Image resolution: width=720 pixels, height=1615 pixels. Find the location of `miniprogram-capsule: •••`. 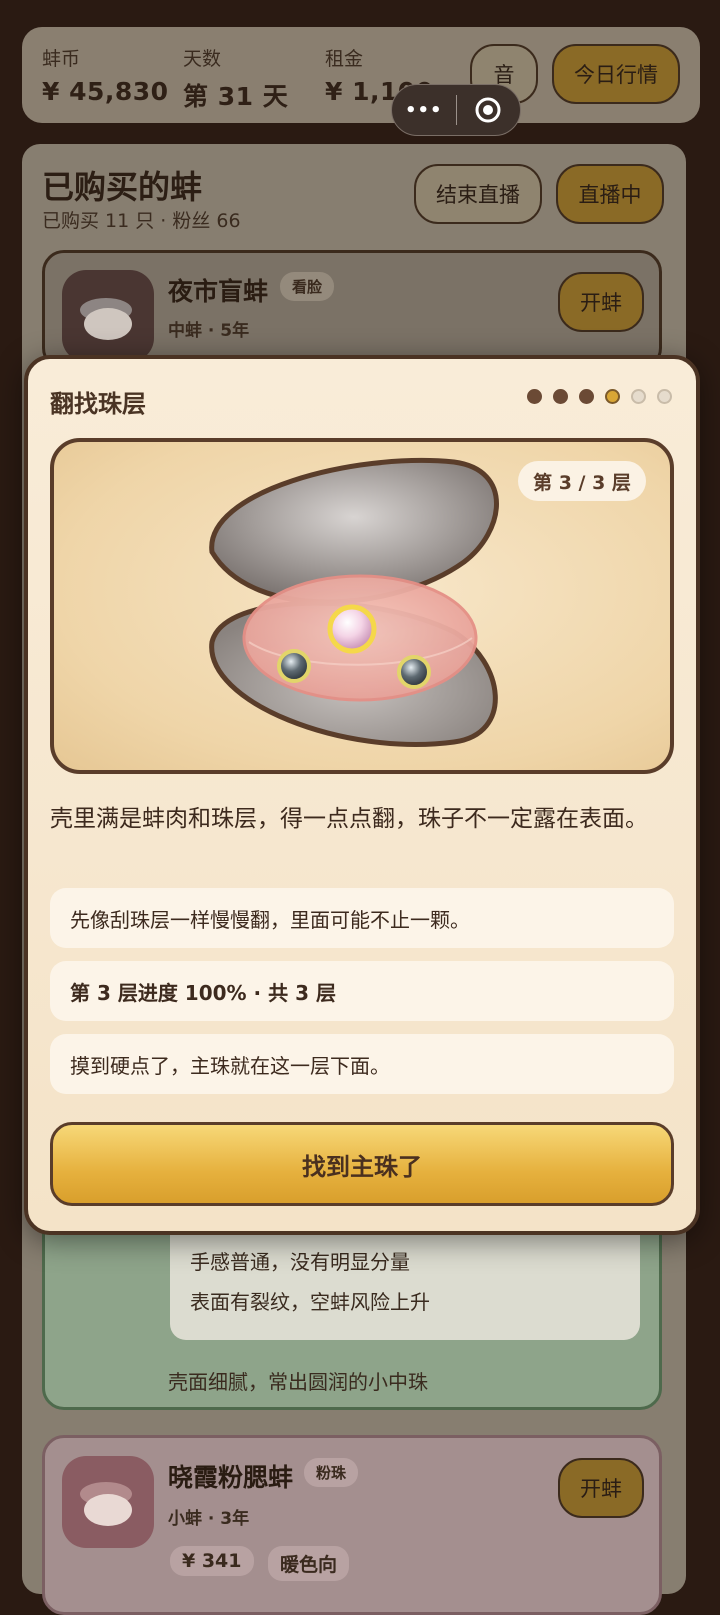

miniprogram-capsule: ••• is located at coordinates (456, 110).